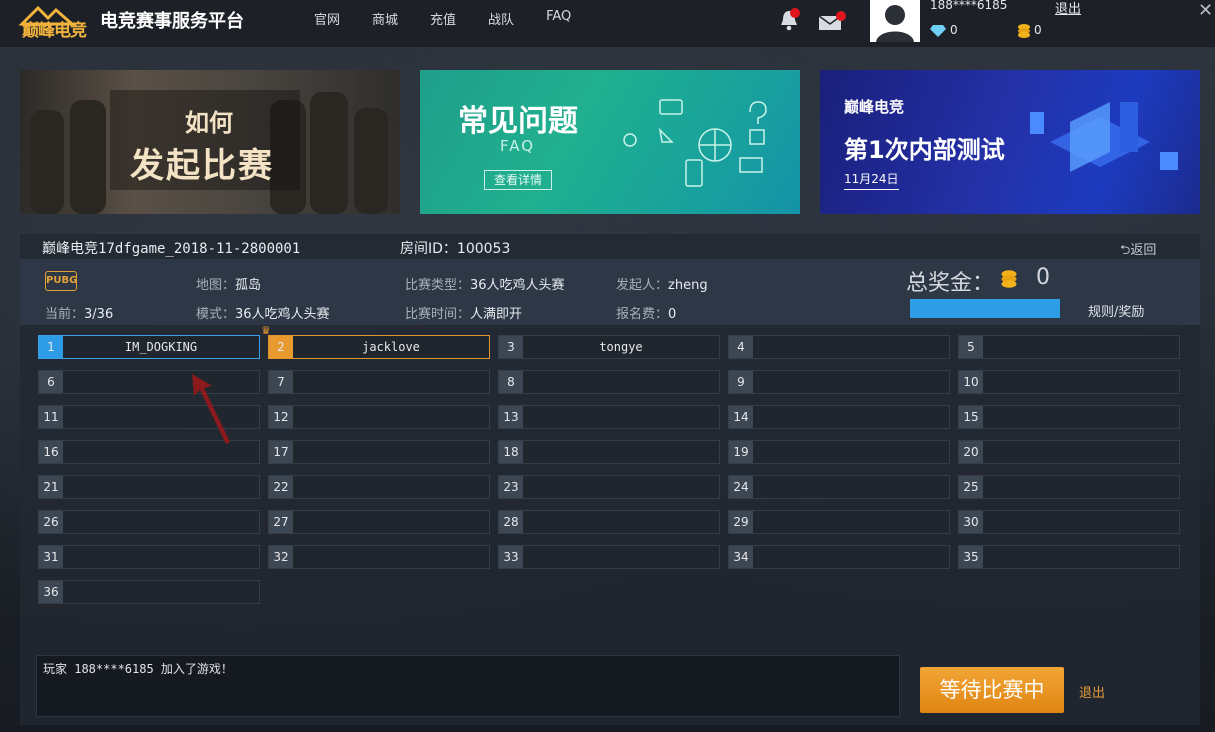 The image size is (1215, 732). I want to click on player-slot: 36, so click(149, 592).